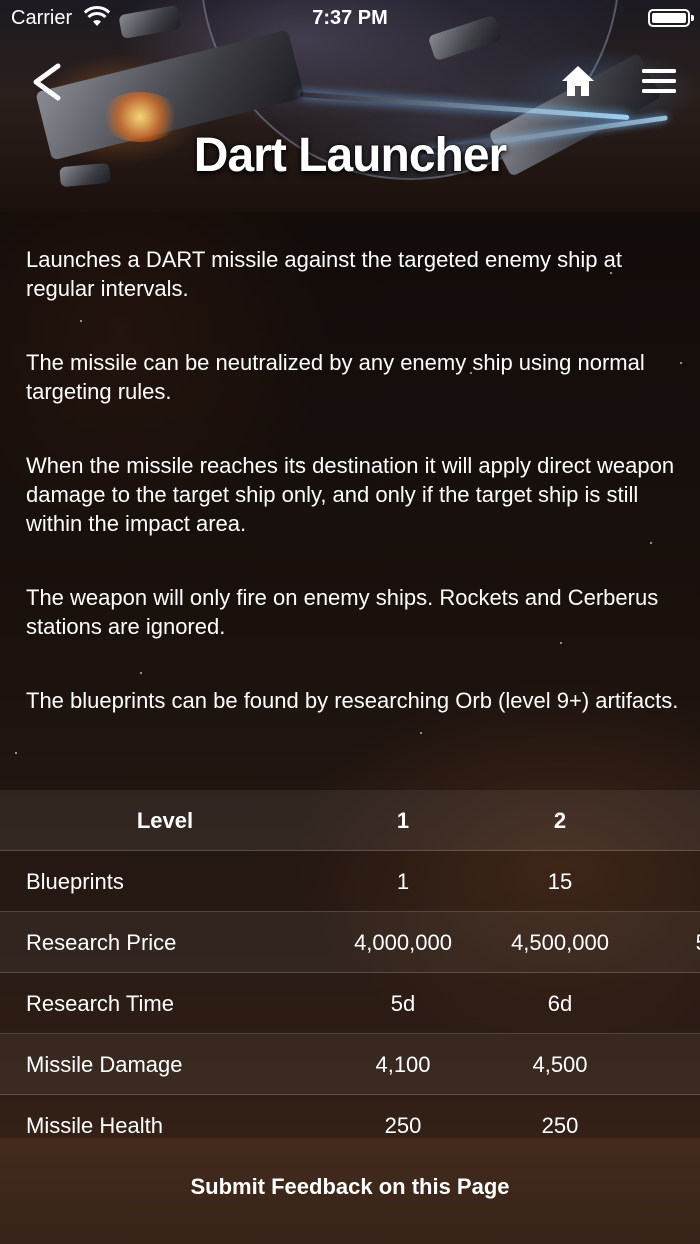 The width and height of the screenshot is (700, 1244). I want to click on table-cell: 2, so click(668, 1125).